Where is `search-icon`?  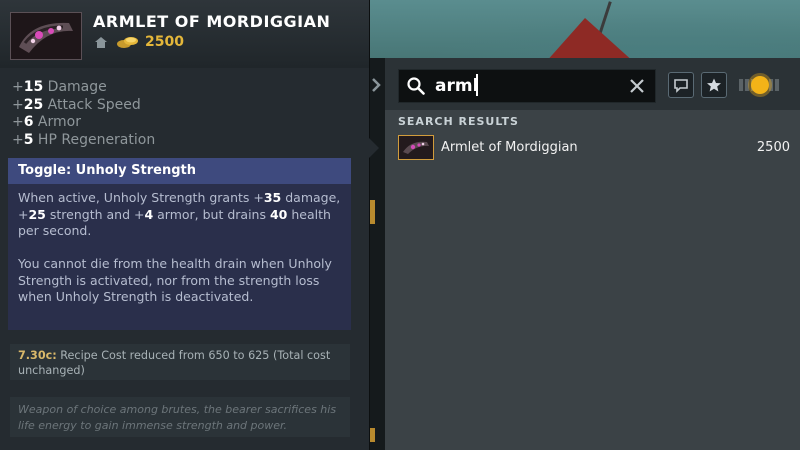 search-icon is located at coordinates (416, 86).